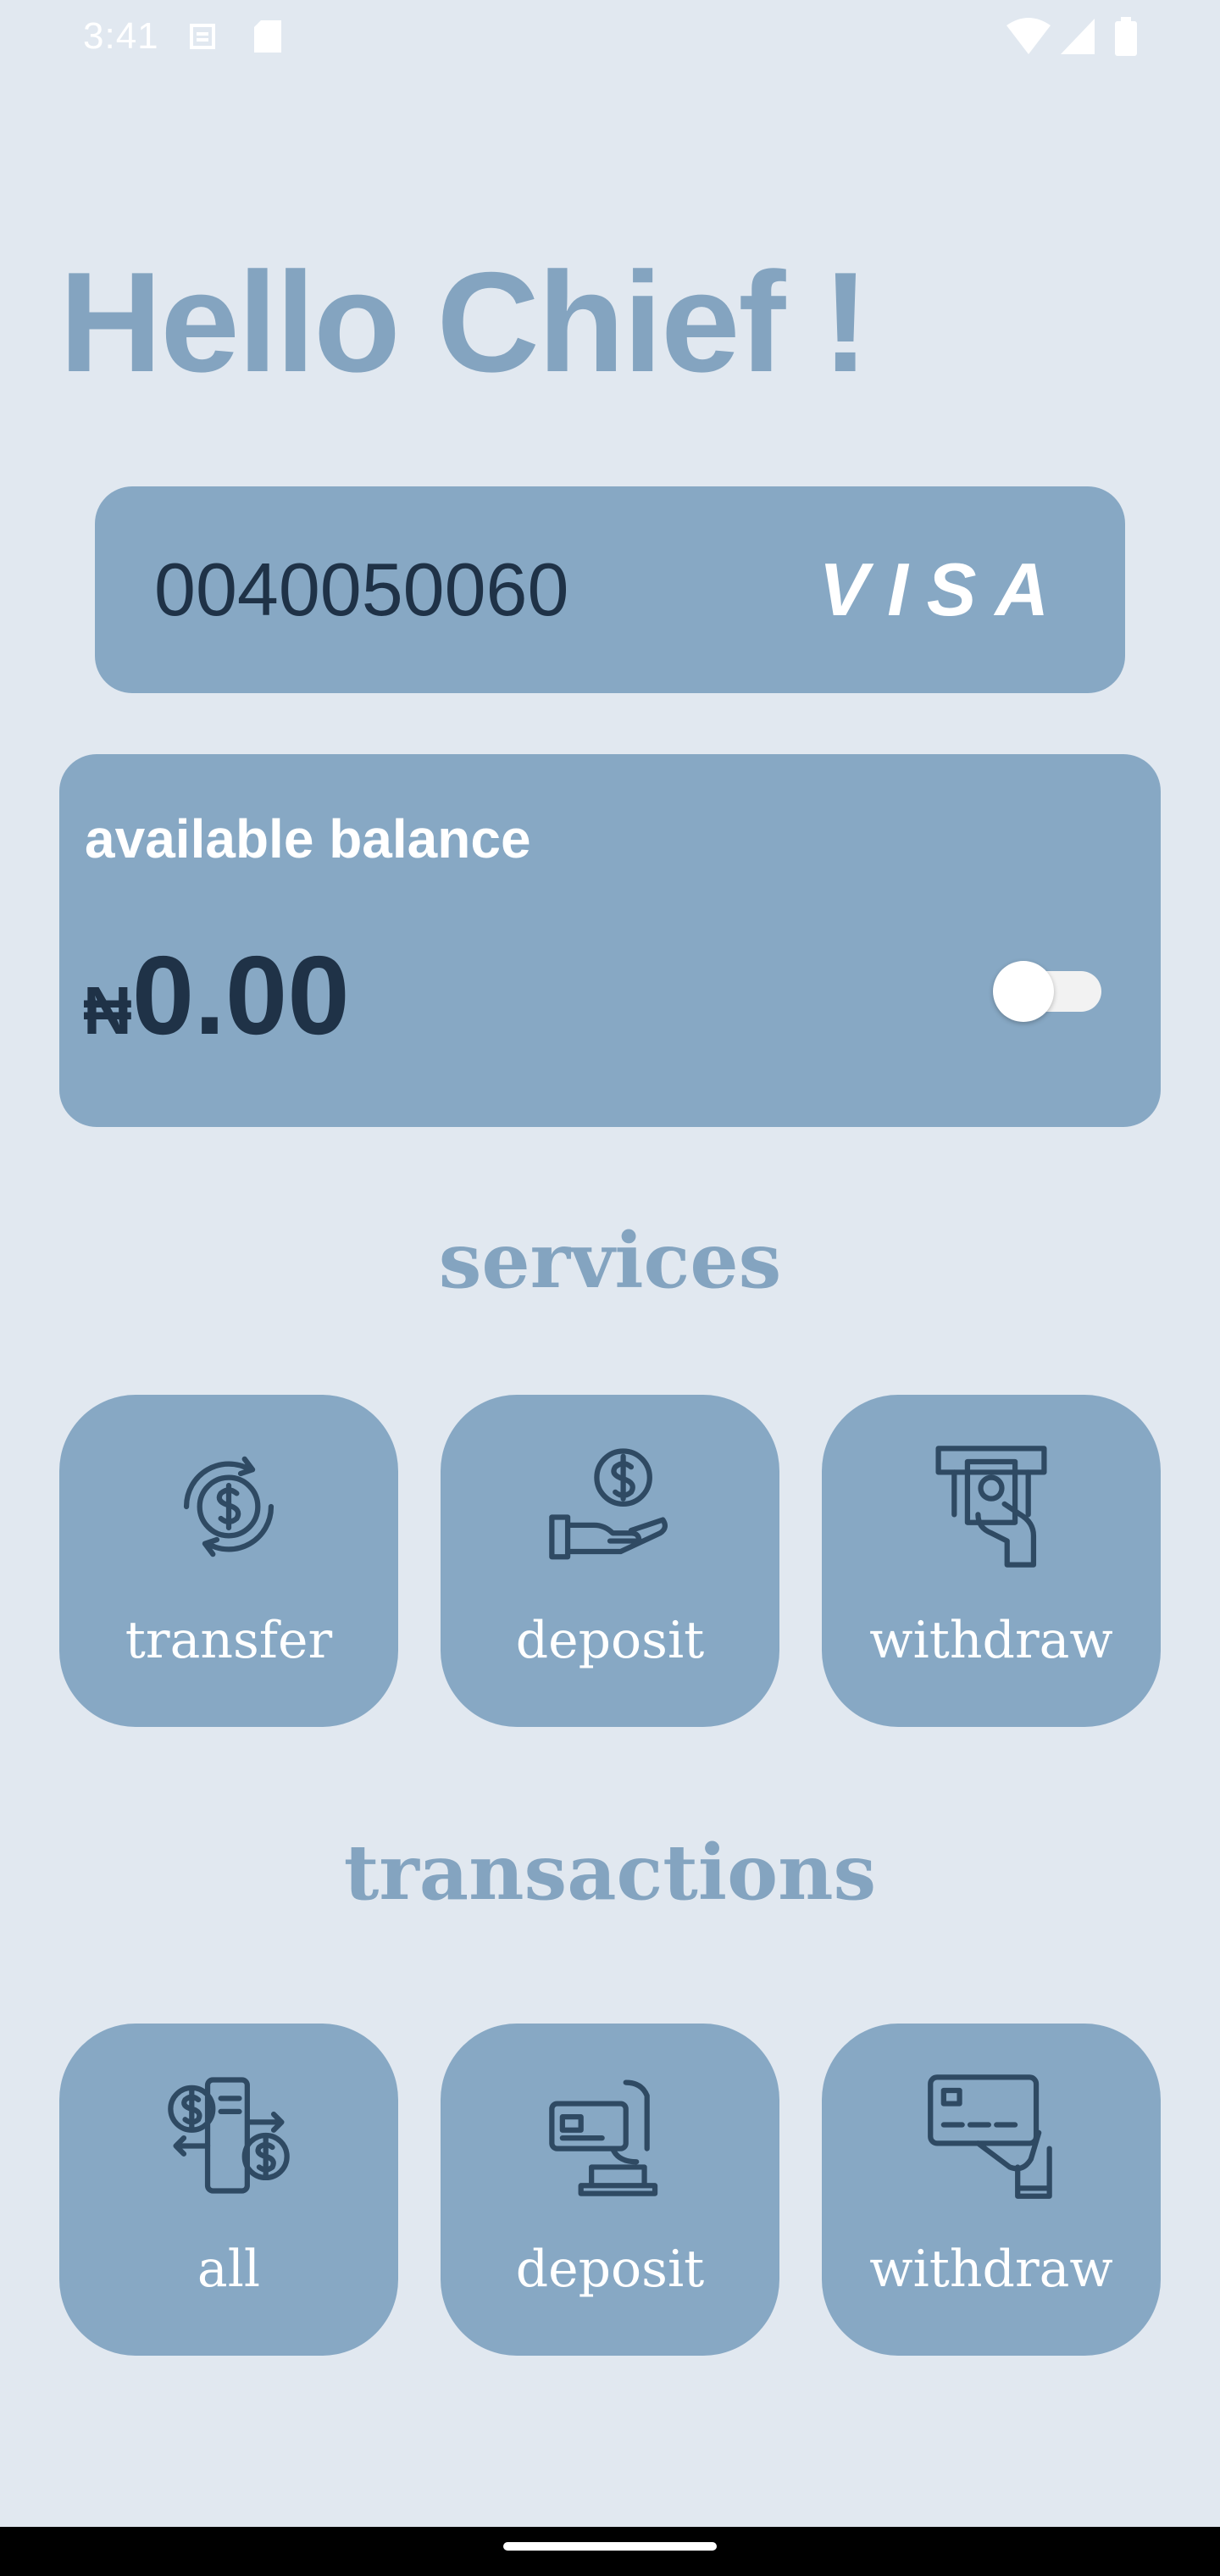  What do you see at coordinates (121, 36) in the screenshot?
I see `status-time: 3:41` at bounding box center [121, 36].